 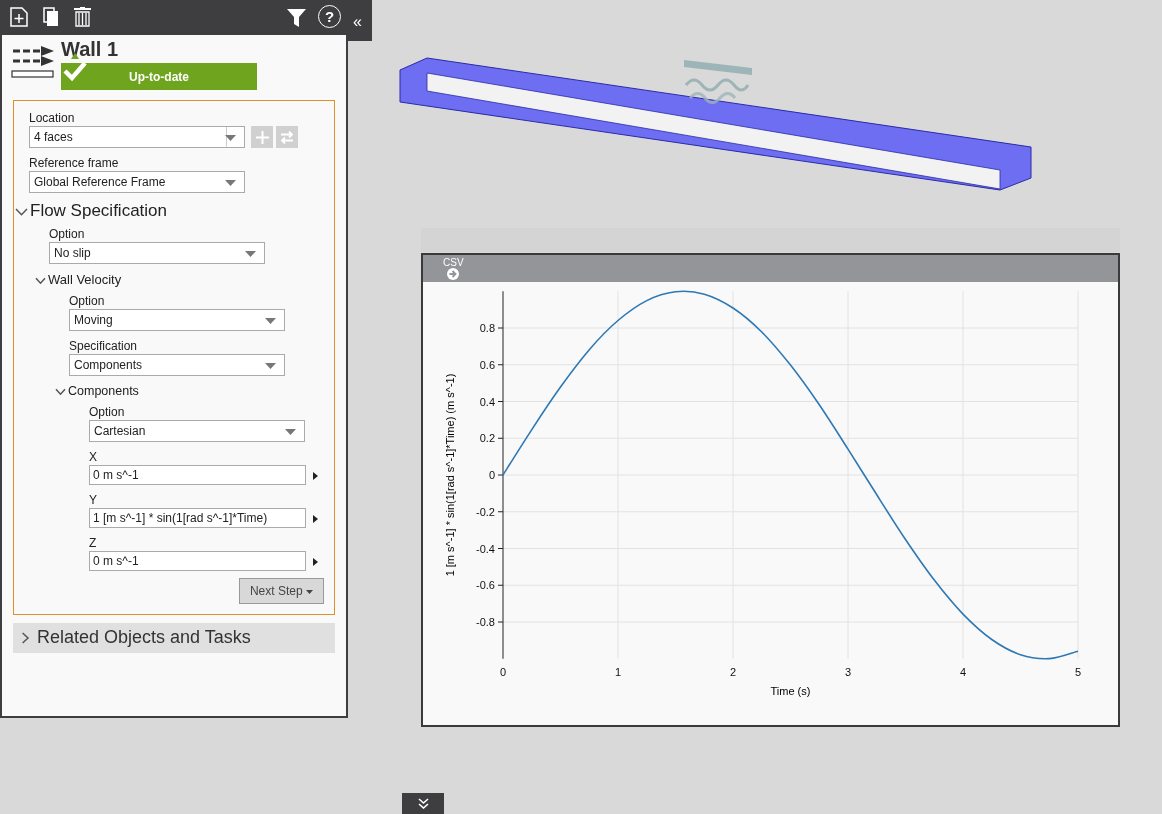 What do you see at coordinates (503, 671) in the screenshot?
I see `x-tick-label: 0` at bounding box center [503, 671].